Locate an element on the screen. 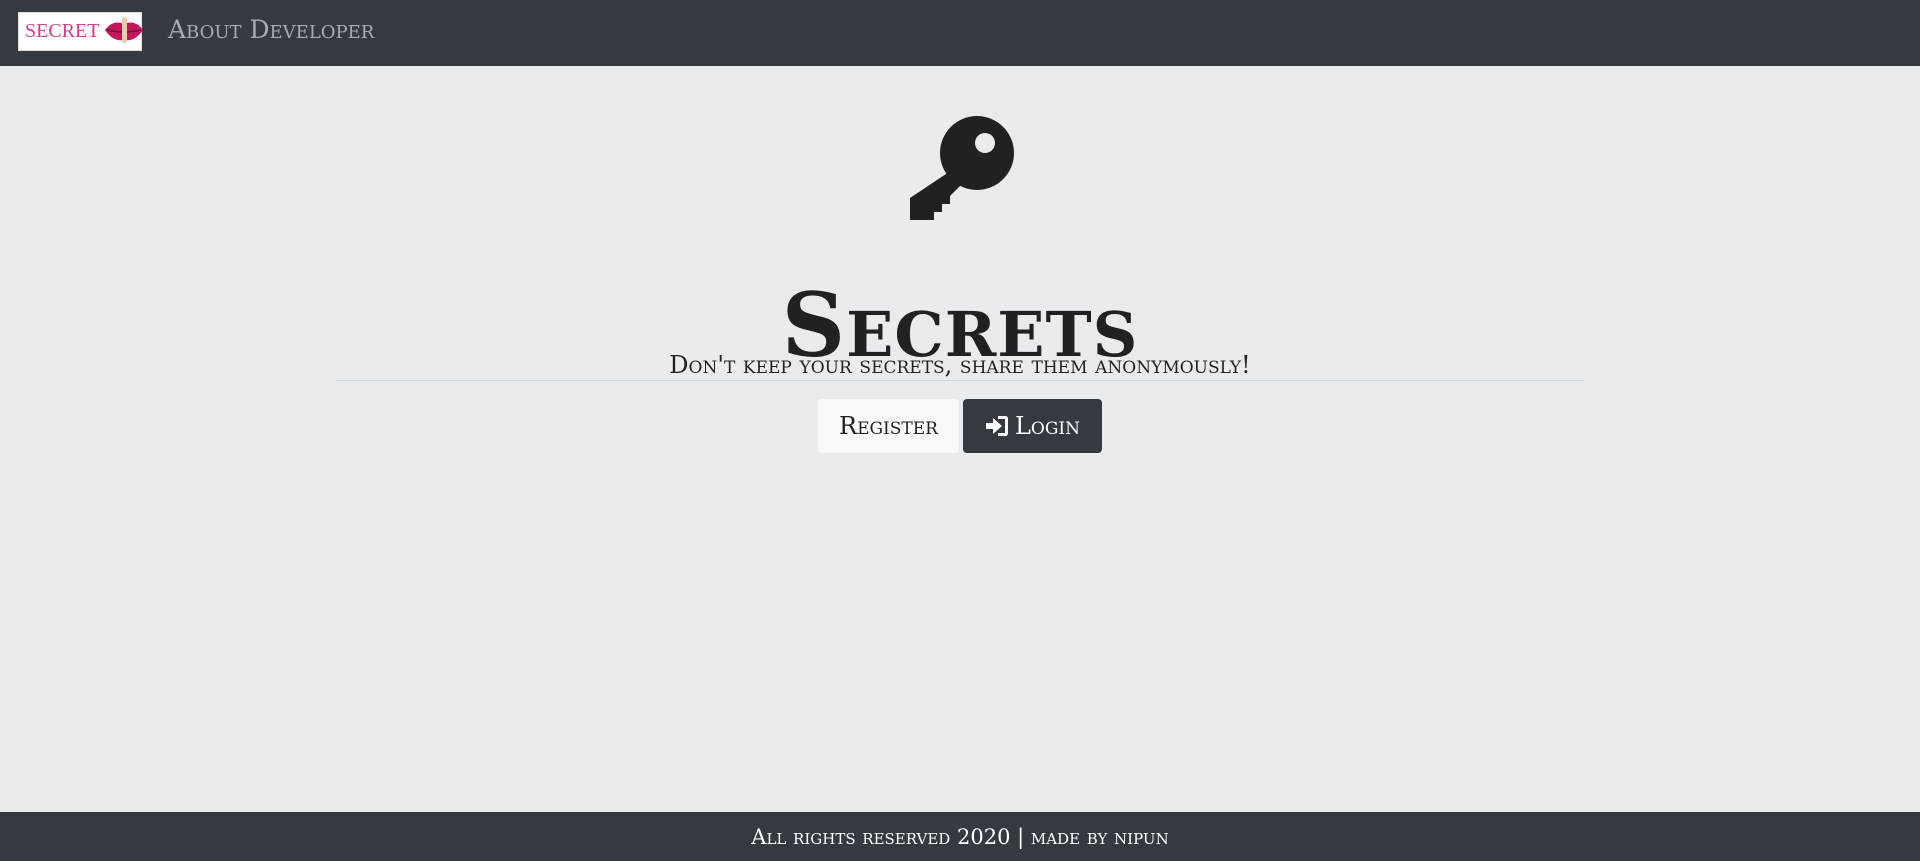  nav-link-about-developer: About Developer is located at coordinates (271, 29).